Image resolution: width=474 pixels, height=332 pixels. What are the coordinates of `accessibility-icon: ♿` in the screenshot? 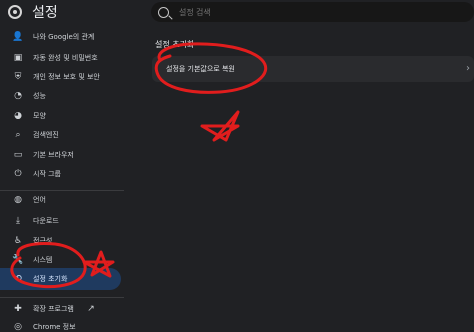 It's located at (18, 241).